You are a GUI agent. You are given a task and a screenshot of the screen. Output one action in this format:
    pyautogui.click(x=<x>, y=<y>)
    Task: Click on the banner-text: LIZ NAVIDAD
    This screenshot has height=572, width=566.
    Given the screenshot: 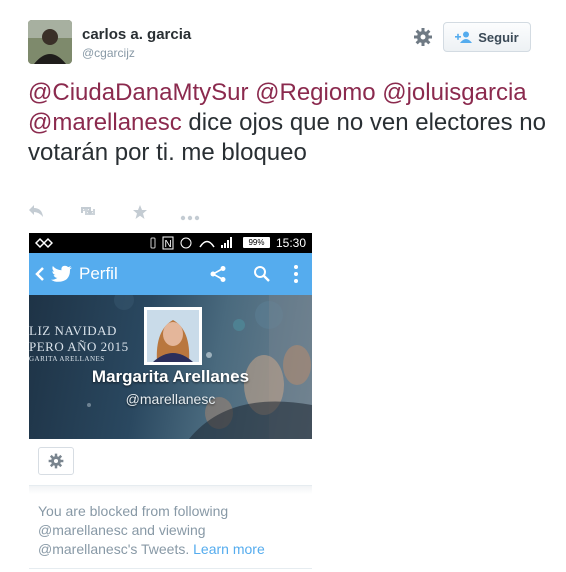 What is the action you would take?
    pyautogui.click(x=73, y=330)
    